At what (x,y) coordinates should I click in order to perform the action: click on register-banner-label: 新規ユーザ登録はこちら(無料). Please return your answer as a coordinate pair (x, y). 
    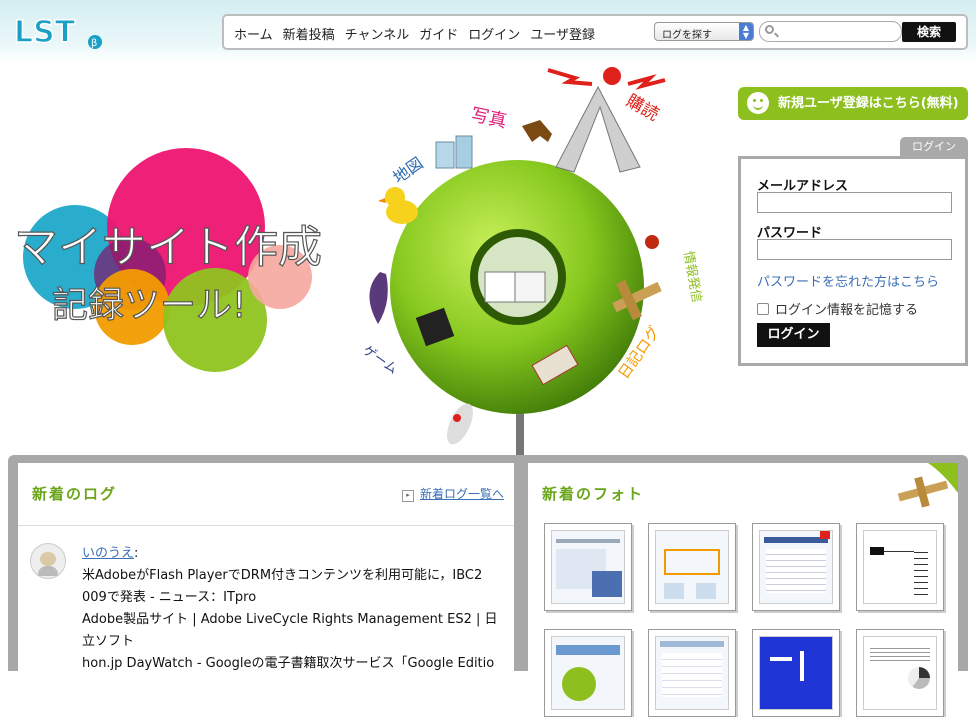
    Looking at the image, I should click on (868, 103).